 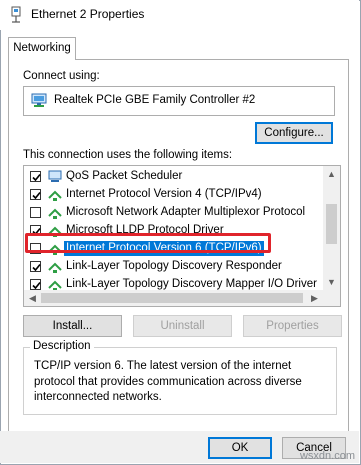 What do you see at coordinates (292, 326) in the screenshot?
I see `properties-button: Properties` at bounding box center [292, 326].